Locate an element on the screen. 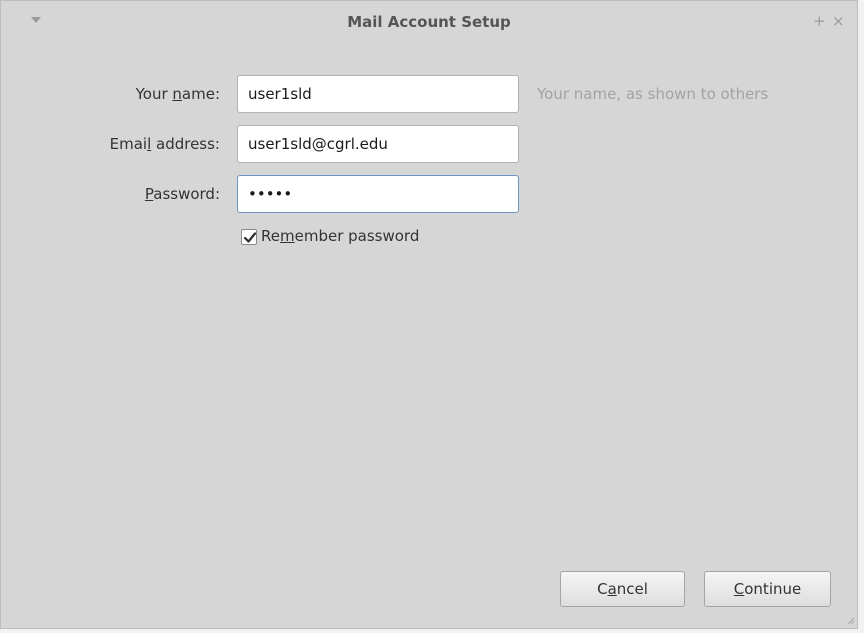 This screenshot has width=864, height=633. window-title: Mail Account Setup is located at coordinates (429, 22).